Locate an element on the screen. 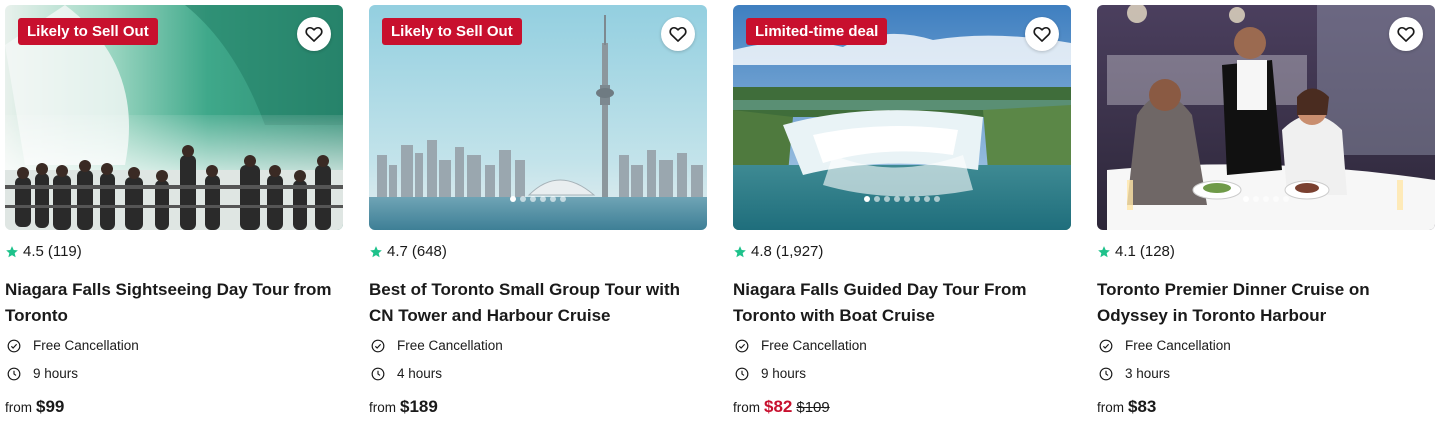 The image size is (1440, 425). rating-value: 4.7 is located at coordinates (397, 251).